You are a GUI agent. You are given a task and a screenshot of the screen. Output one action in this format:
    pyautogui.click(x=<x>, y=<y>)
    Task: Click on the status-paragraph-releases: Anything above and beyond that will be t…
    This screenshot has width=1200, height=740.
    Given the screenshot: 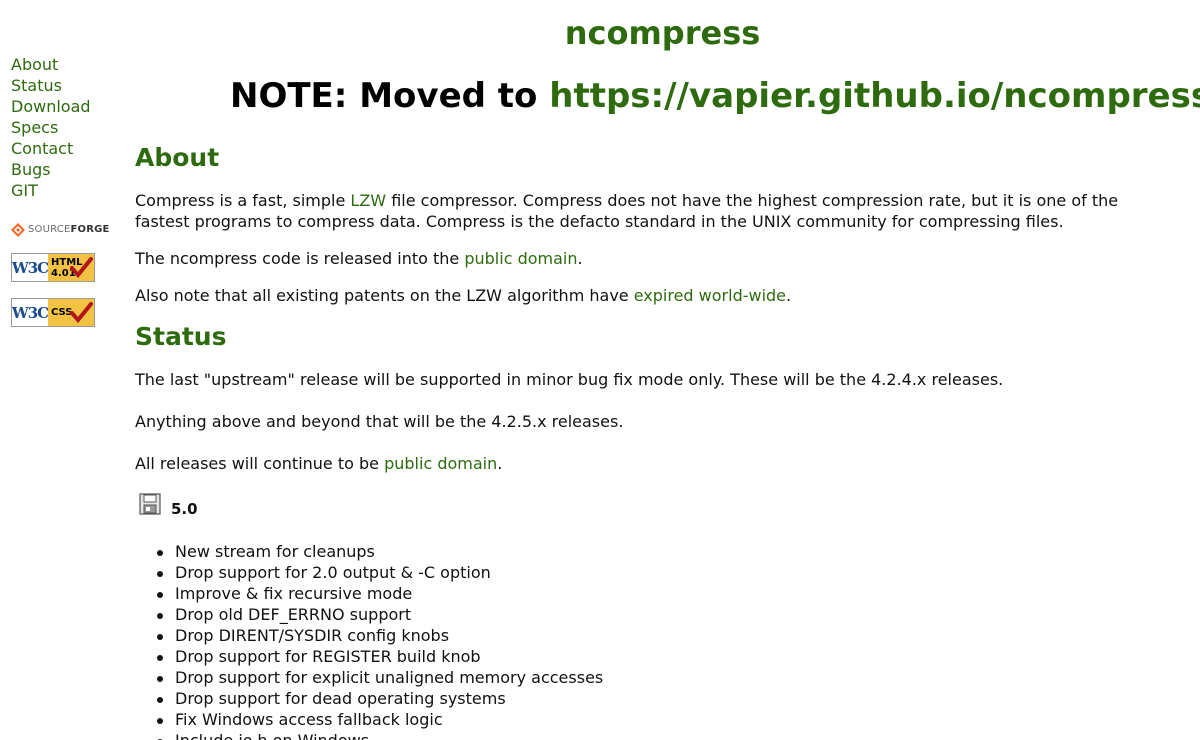 What is the action you would take?
    pyautogui.click(x=379, y=421)
    